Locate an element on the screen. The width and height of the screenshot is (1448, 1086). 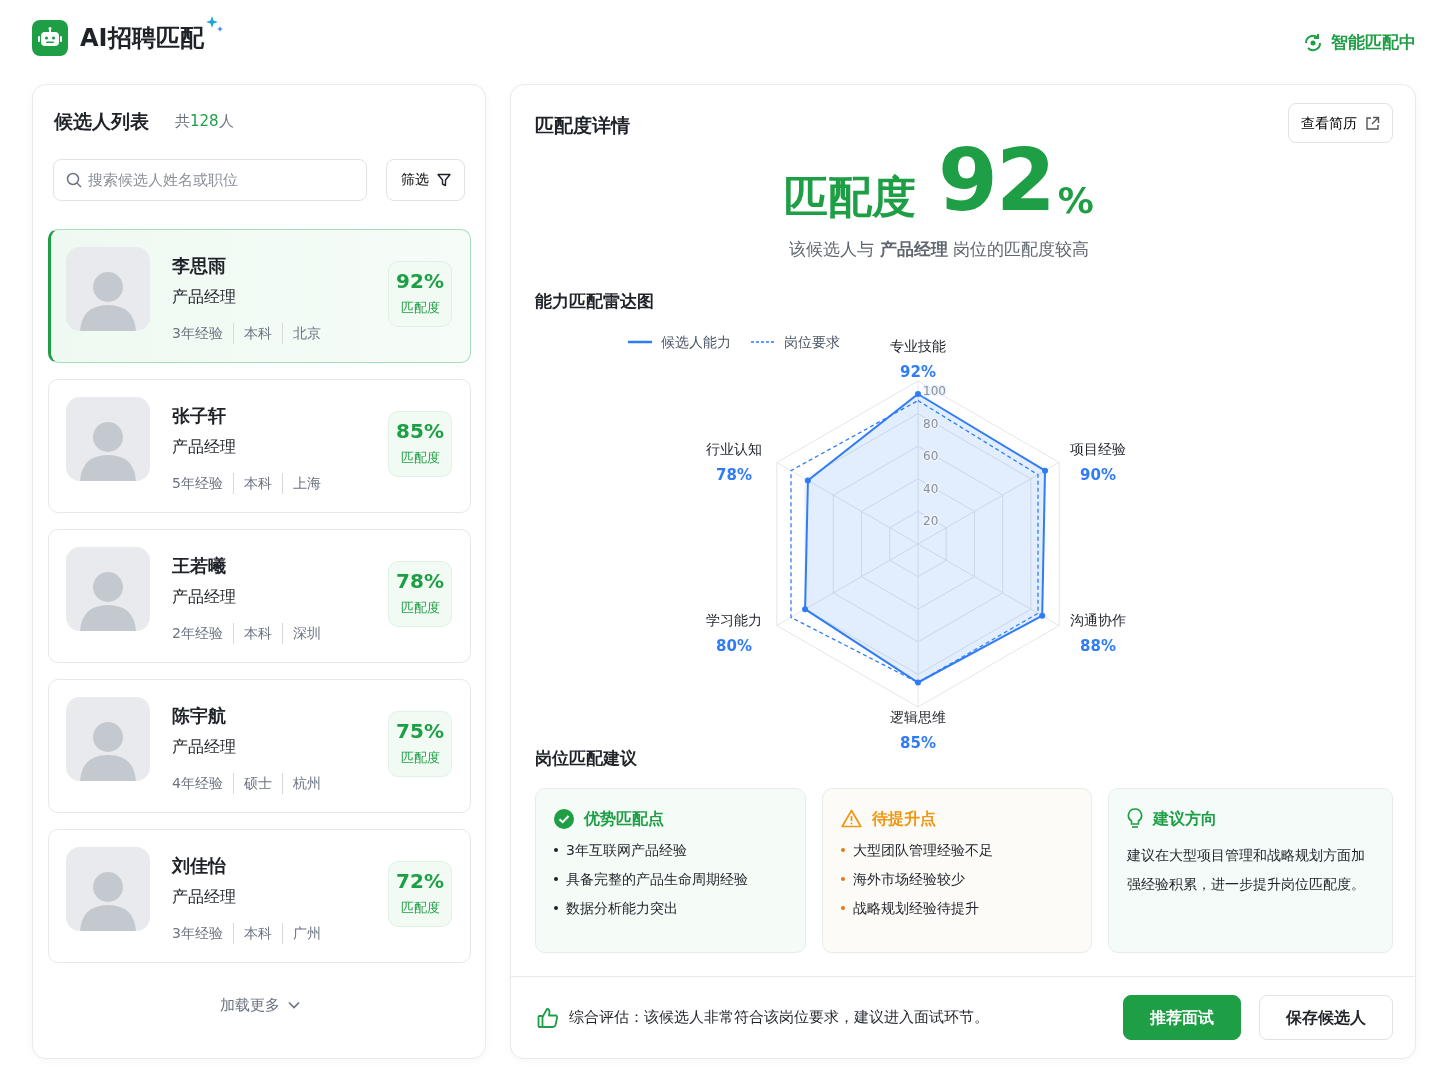
axis-label: 行业认知 is located at coordinates (734, 449).